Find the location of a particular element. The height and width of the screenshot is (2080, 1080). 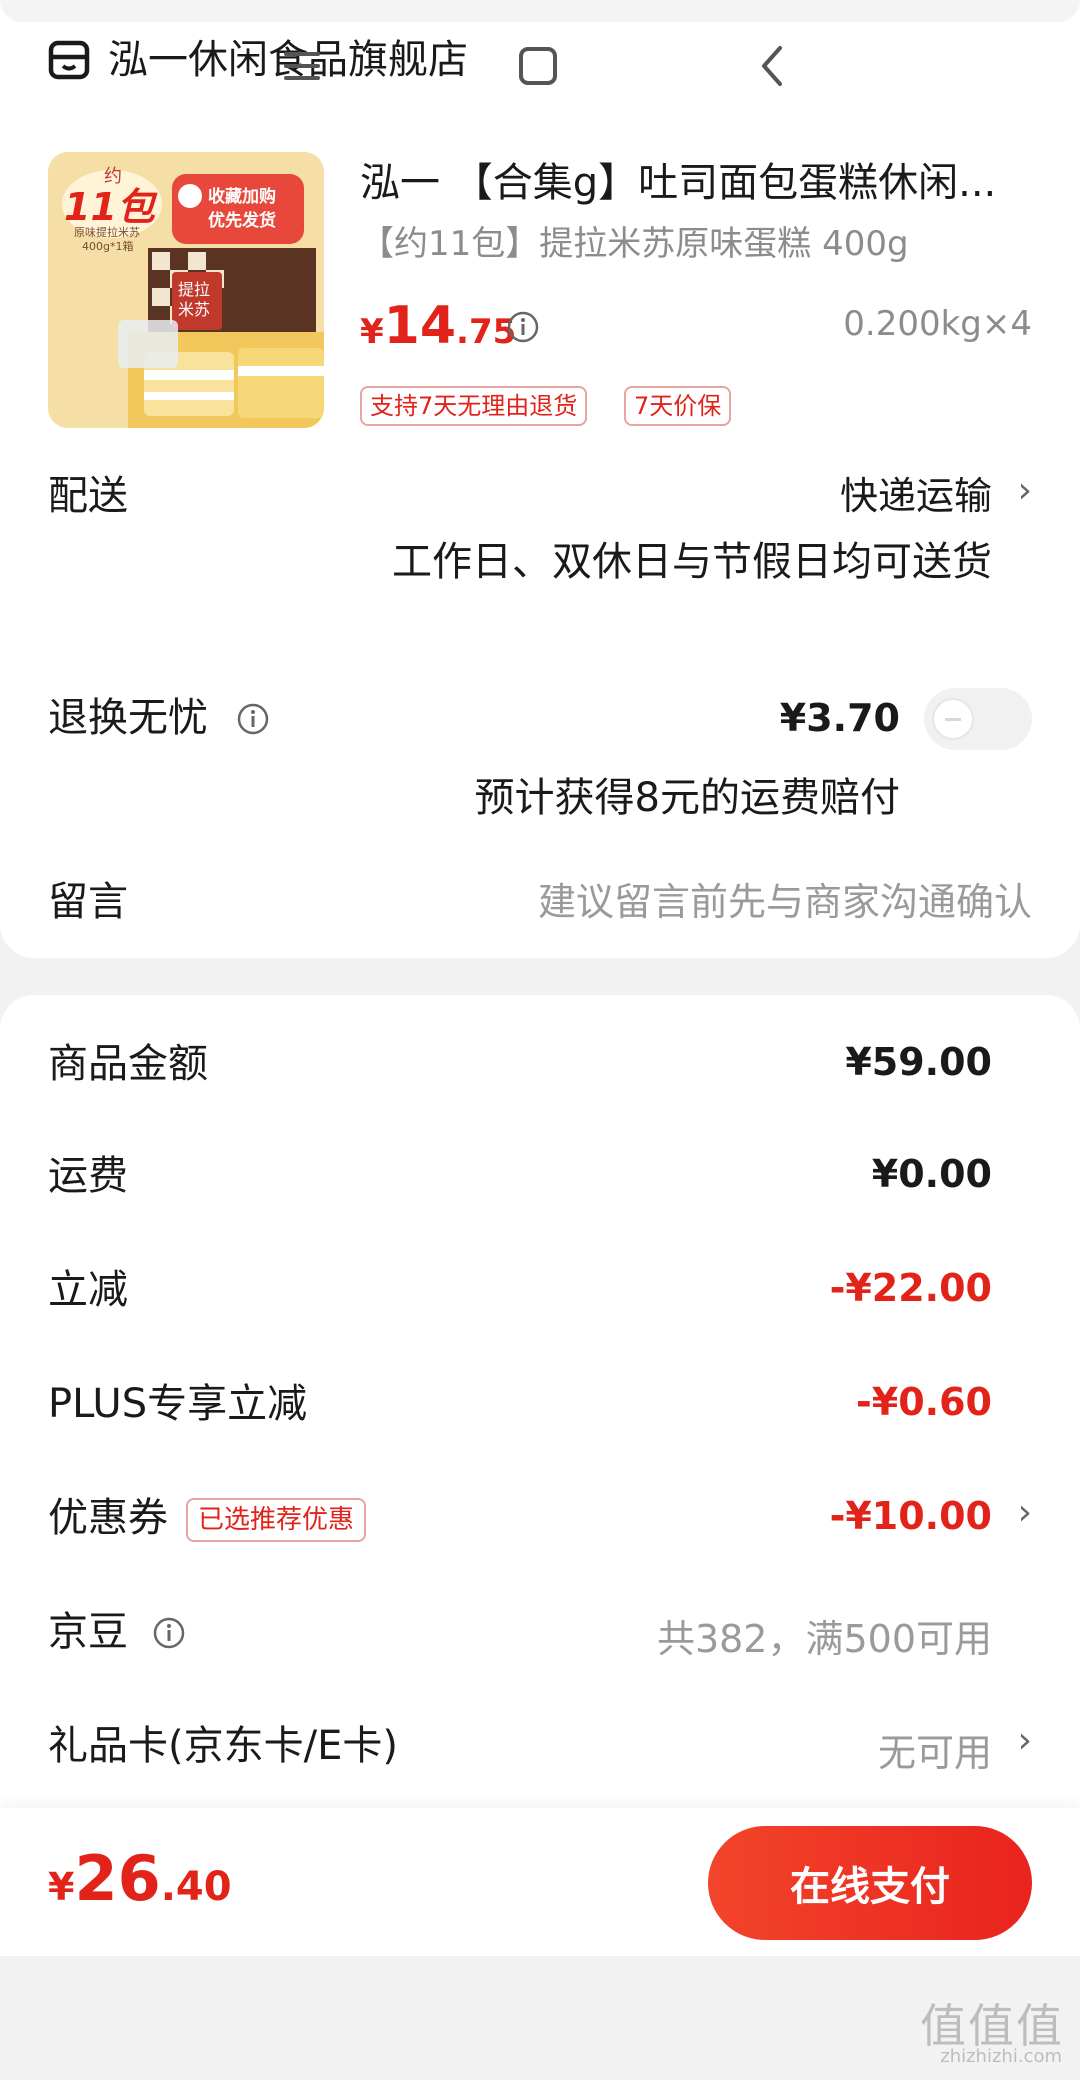

shipping-fee-value: ¥0.00 is located at coordinates (931, 1174).